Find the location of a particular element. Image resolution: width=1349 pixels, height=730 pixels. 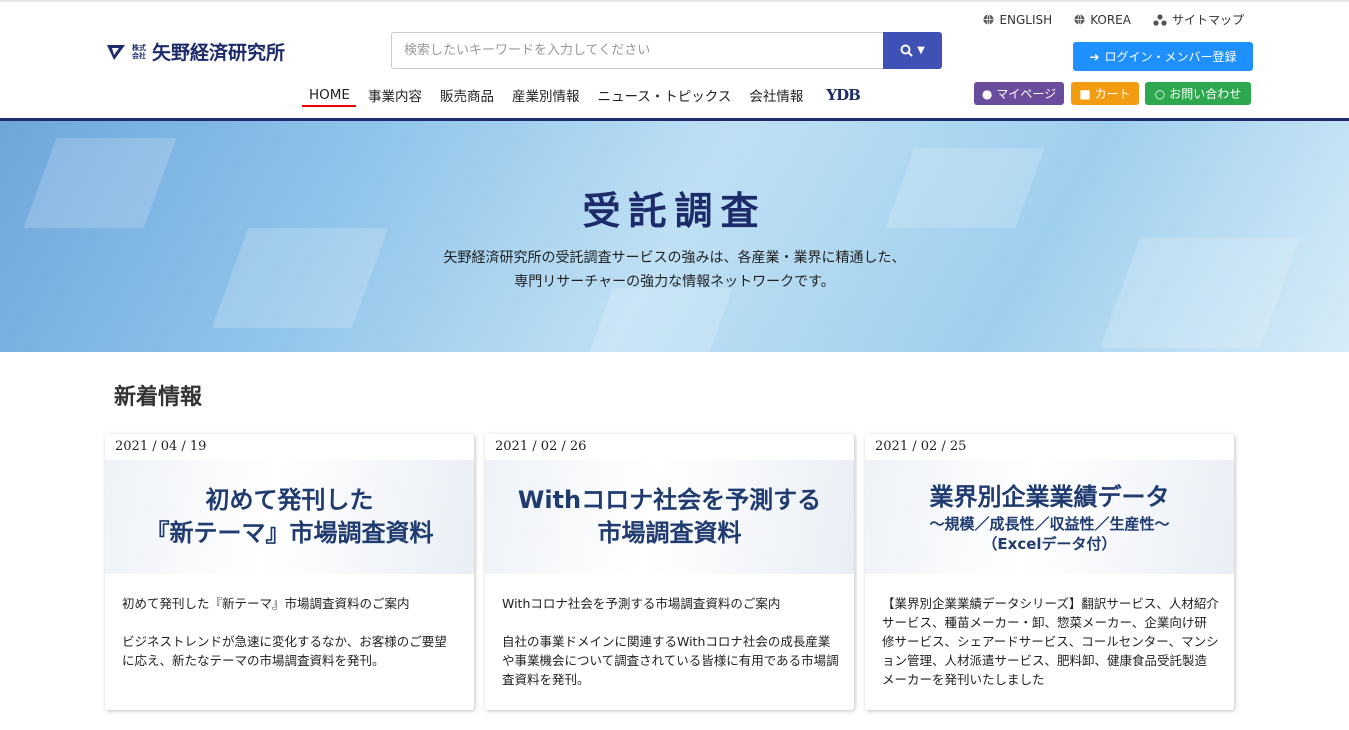

banner-line-2: 『新テーマ』市場調査資料 is located at coordinates (289, 533).